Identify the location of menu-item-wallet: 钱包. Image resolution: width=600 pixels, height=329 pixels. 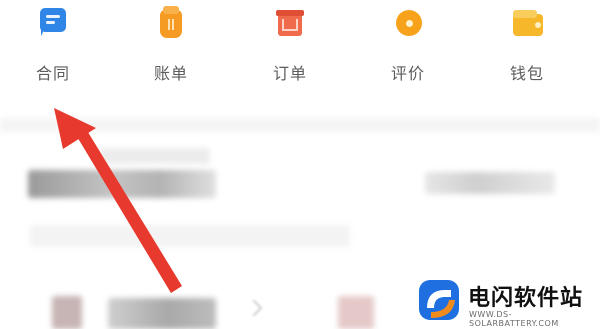
(527, 50).